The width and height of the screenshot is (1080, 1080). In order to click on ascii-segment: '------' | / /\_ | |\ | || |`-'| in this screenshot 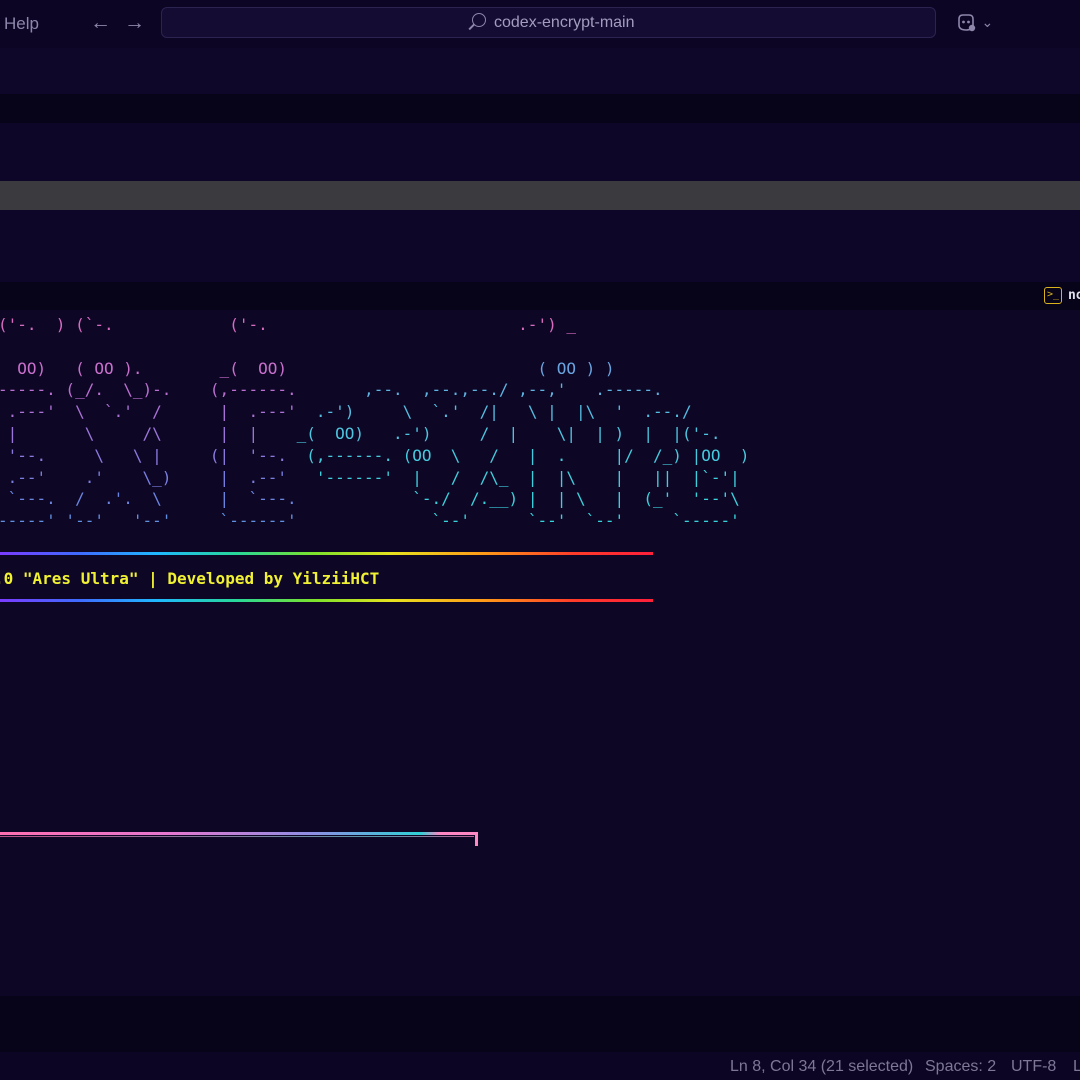, I will do `click(513, 477)`.